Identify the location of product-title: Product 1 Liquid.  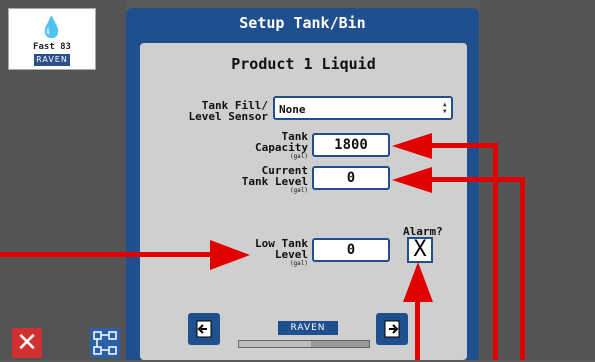
(303, 64).